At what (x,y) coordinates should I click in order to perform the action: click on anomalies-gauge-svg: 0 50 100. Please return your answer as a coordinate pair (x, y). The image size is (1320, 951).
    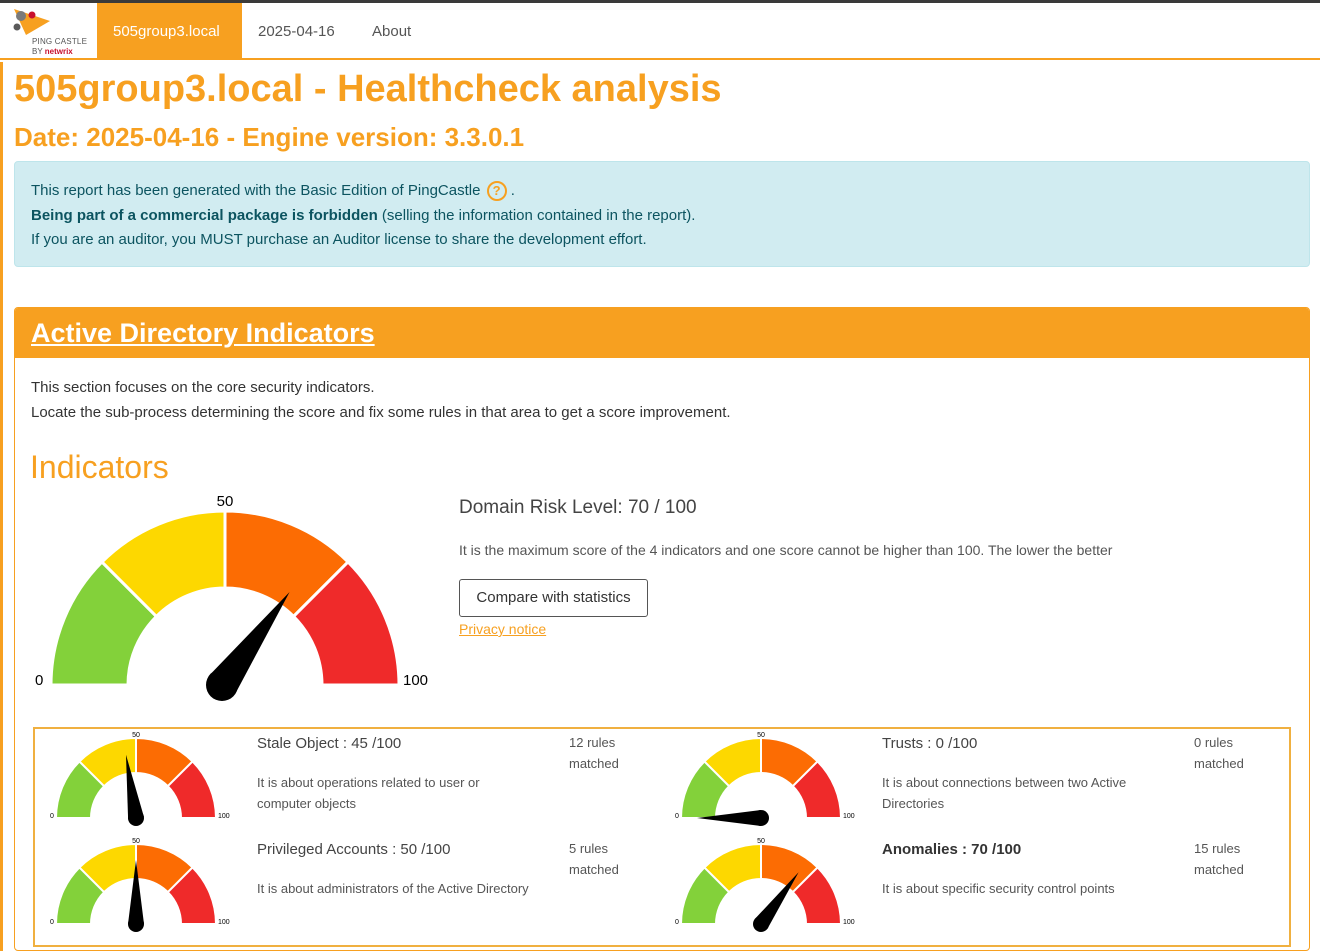
    Looking at the image, I should click on (765, 885).